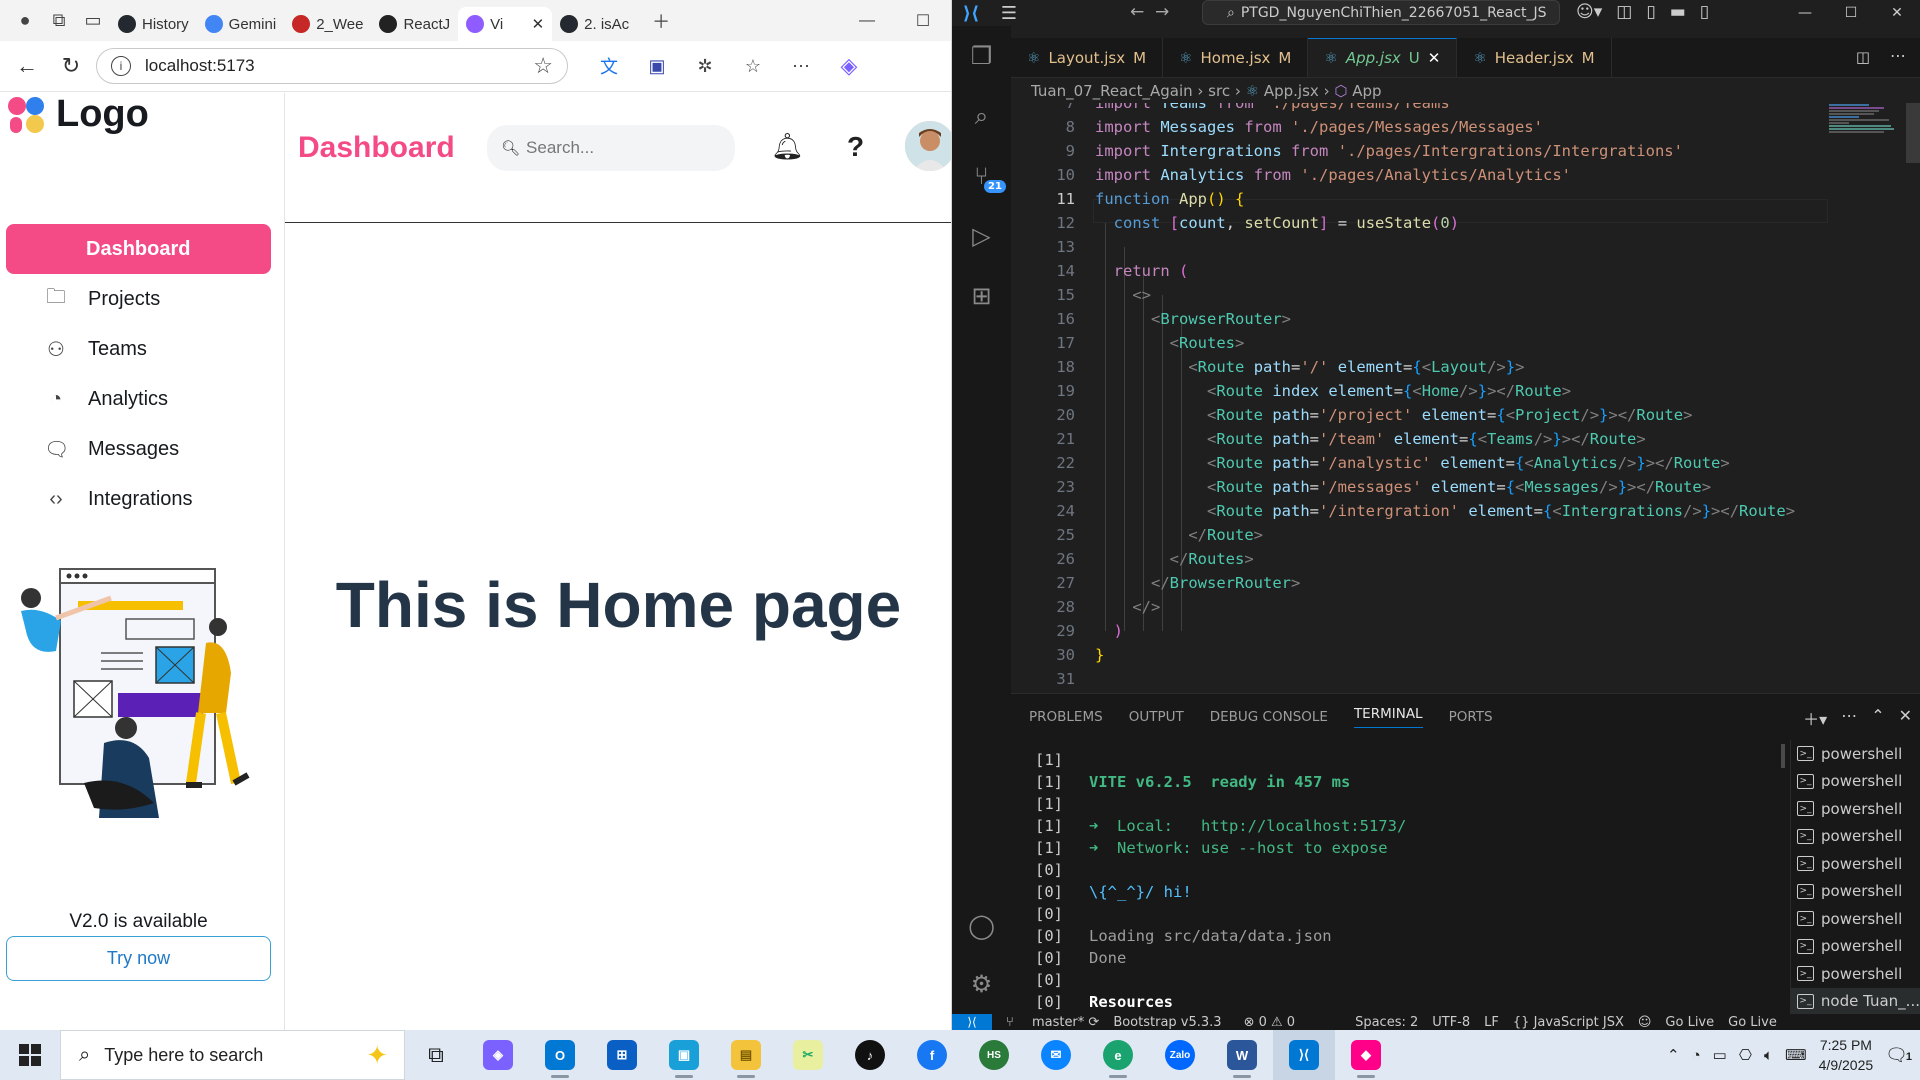 The image size is (1920, 1080). I want to click on indent-status: Spaces: 2, so click(1386, 1022).